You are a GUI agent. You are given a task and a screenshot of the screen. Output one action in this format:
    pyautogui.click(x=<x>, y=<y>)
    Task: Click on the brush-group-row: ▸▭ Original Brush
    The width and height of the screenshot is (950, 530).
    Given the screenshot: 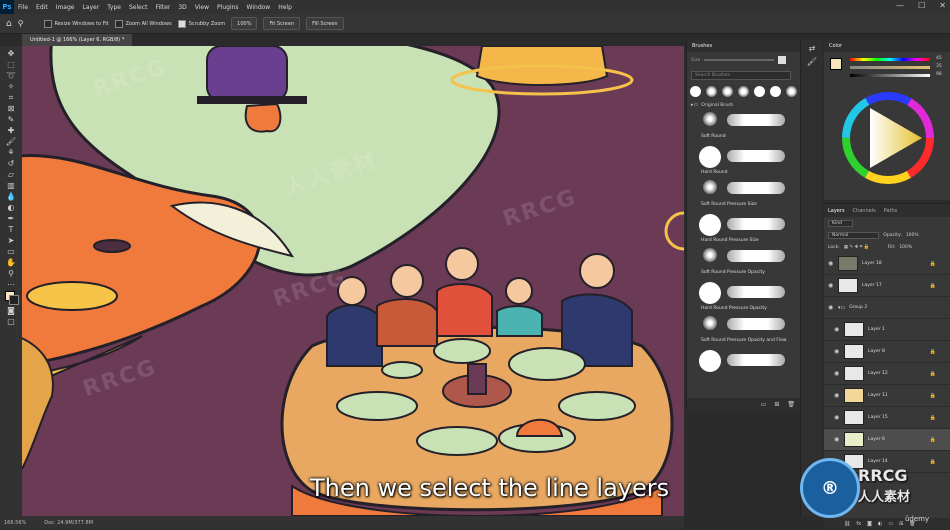 What is the action you would take?
    pyautogui.click(x=744, y=105)
    